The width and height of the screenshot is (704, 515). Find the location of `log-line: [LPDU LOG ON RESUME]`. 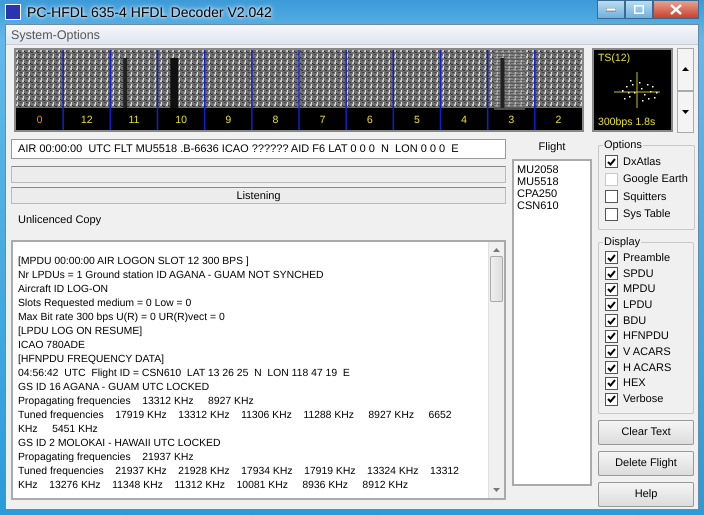

log-line: [LPDU LOG ON RESUME] is located at coordinates (81, 332).